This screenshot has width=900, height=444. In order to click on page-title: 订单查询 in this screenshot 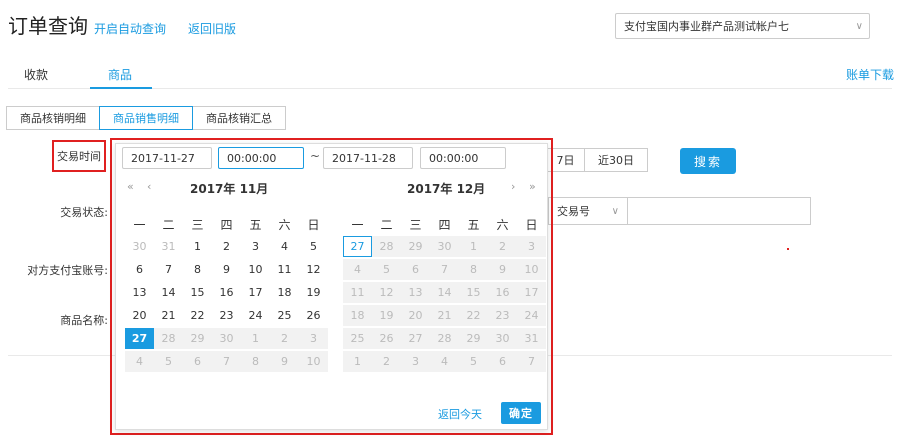, I will do `click(48, 26)`.